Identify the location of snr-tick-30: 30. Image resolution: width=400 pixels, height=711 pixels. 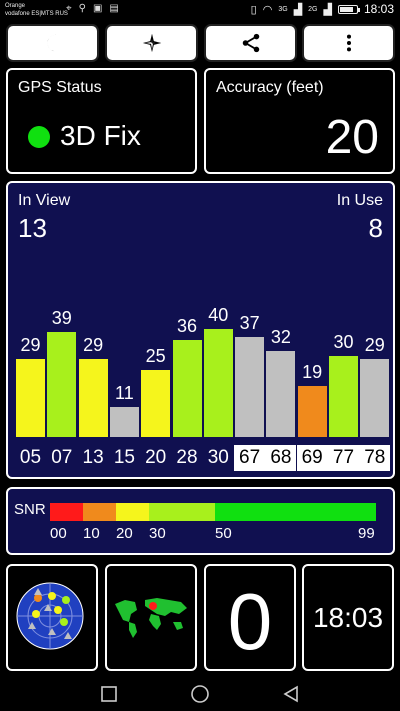
(157, 533).